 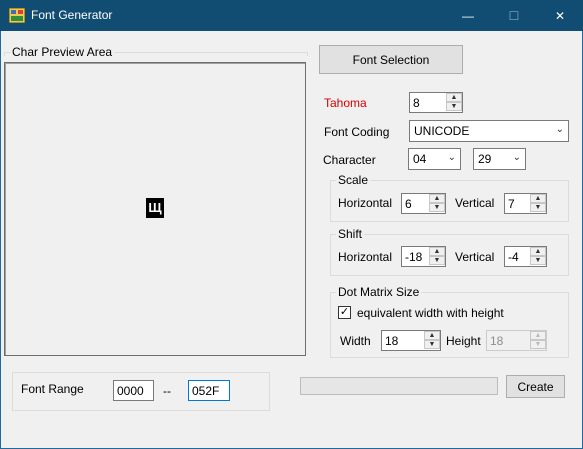 I want to click on scale-horizontal-stepper: 6 ▲ ▼, so click(x=423, y=203).